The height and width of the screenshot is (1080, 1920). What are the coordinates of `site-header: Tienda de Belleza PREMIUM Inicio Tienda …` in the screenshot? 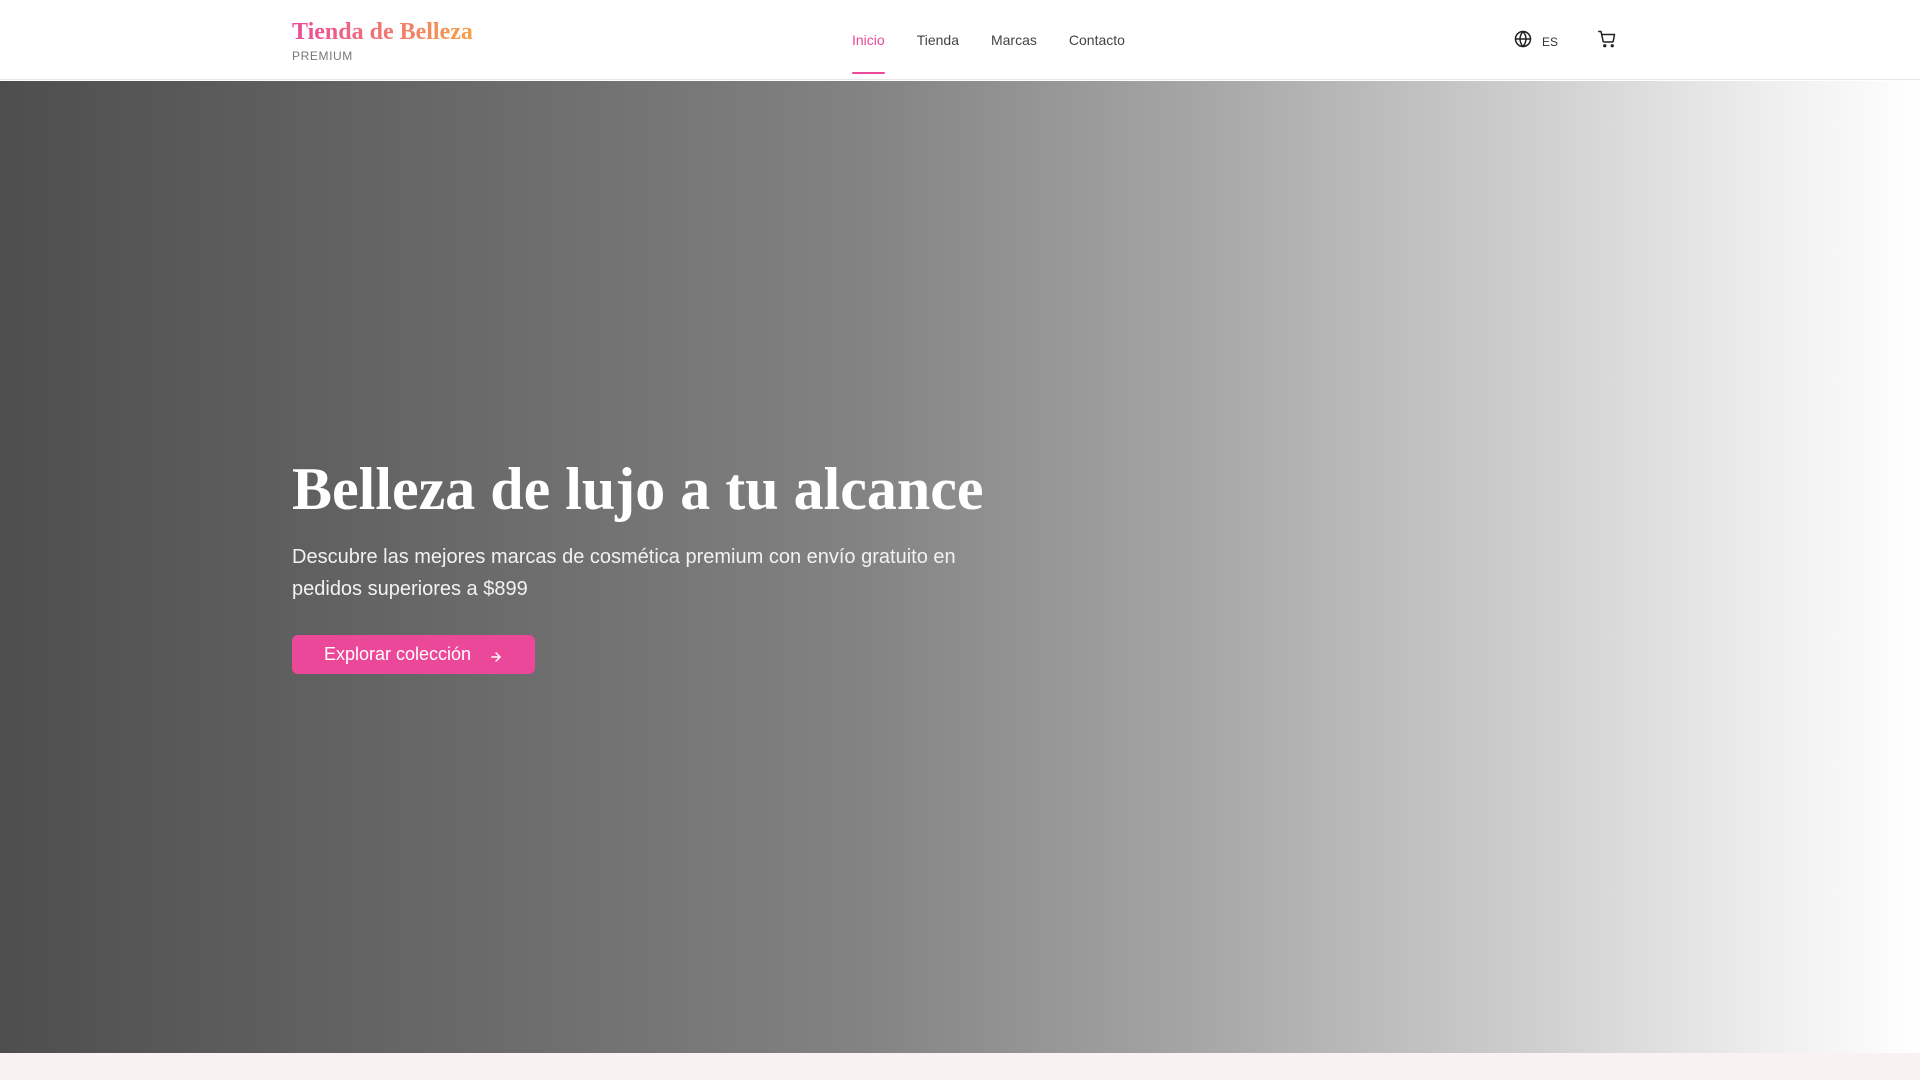 It's located at (960, 40).